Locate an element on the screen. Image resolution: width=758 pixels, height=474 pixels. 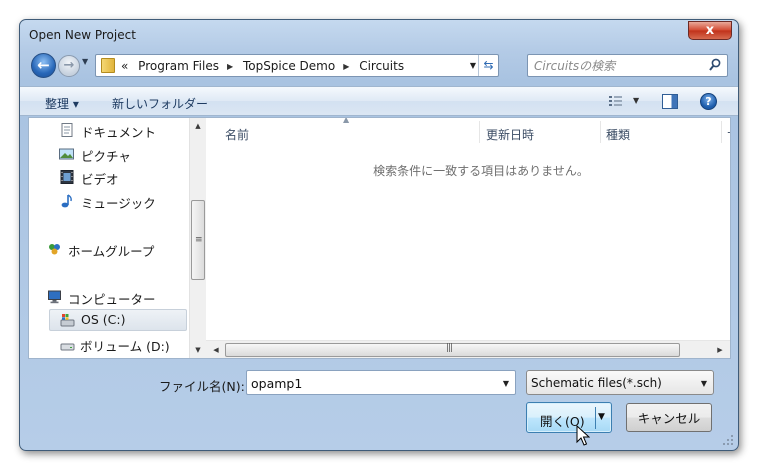
pictures-icon is located at coordinates (66, 154).